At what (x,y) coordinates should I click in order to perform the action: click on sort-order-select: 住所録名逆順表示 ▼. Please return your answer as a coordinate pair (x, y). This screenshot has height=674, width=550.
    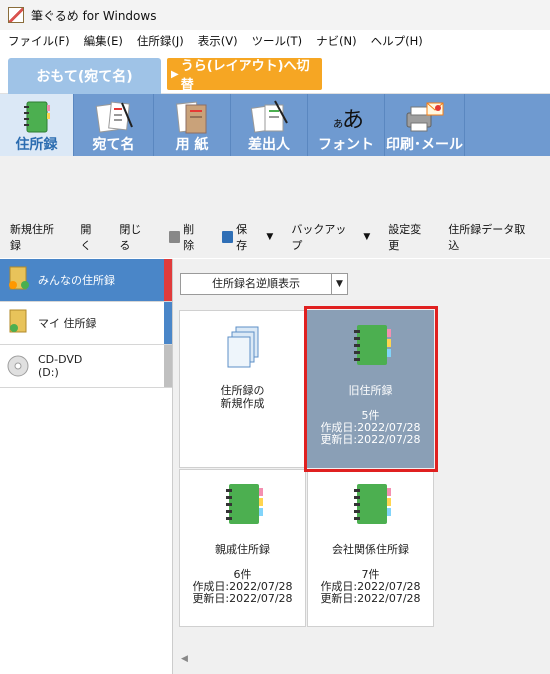
    Looking at the image, I should click on (264, 284).